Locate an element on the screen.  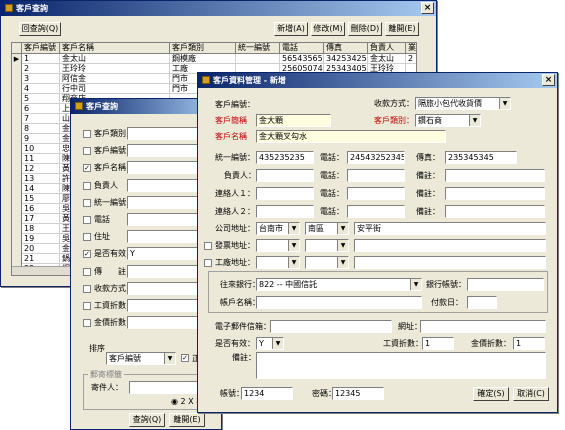
pay-day-input is located at coordinates (482, 302).